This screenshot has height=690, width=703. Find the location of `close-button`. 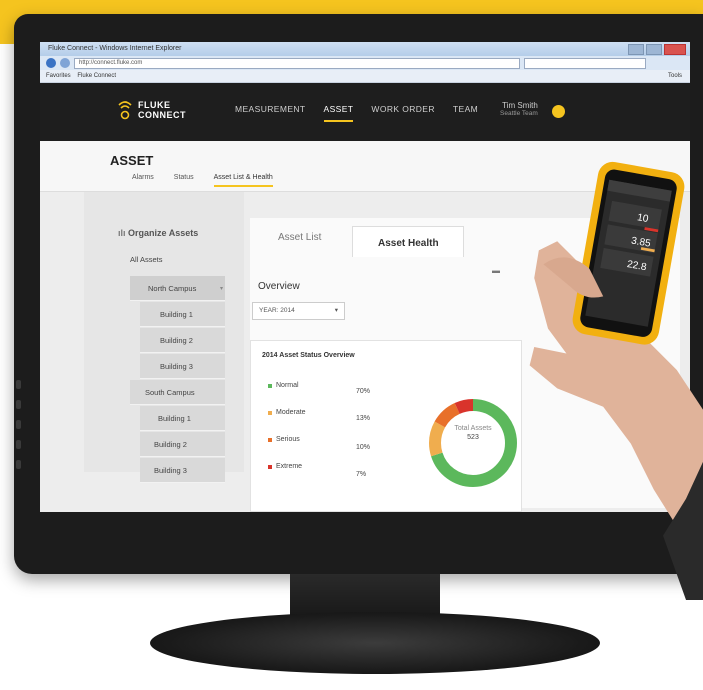

close-button is located at coordinates (675, 49).